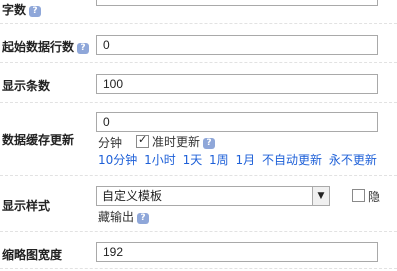 This screenshot has height=271, width=397. Describe the element at coordinates (38, 140) in the screenshot. I see `cache-update-label: 数据缓存更新` at that location.